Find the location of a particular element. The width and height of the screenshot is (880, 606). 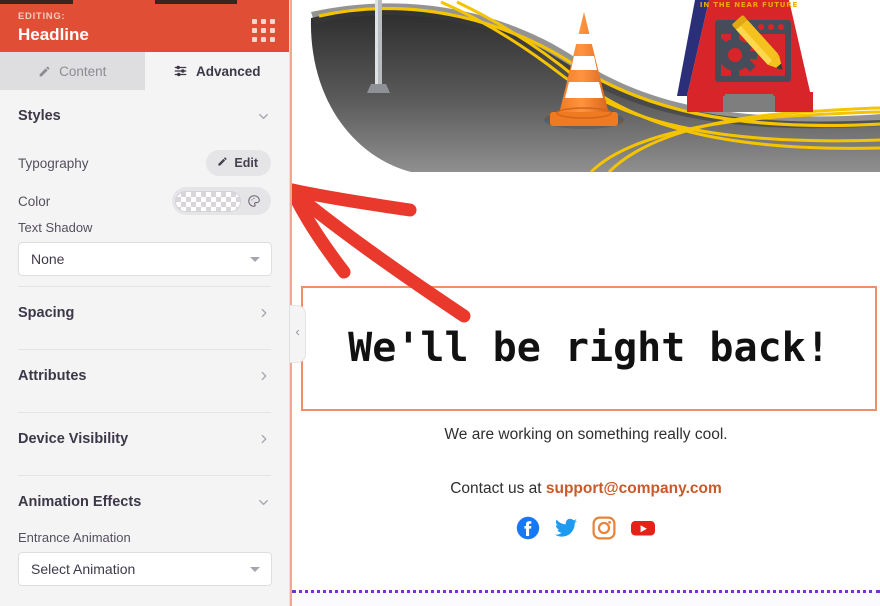

panel-tabs: Content Advanced is located at coordinates (144, 71).